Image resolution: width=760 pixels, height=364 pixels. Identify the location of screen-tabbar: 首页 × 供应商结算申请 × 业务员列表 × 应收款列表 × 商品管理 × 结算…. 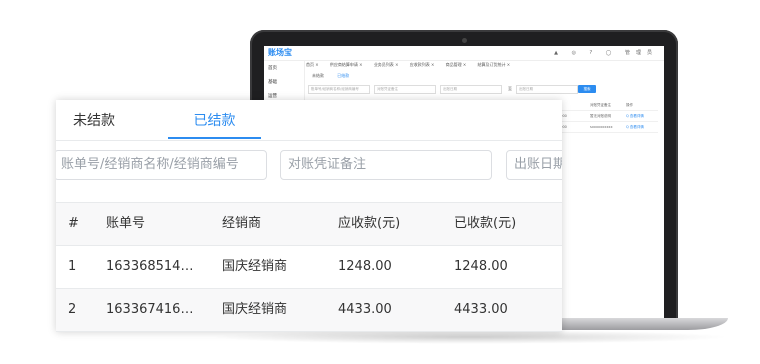
(484, 66).